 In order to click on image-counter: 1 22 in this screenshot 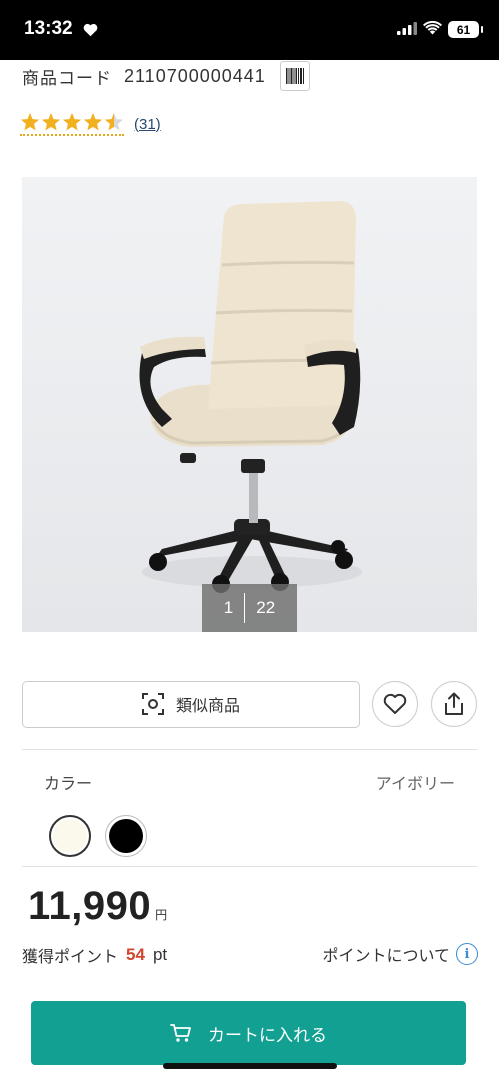, I will do `click(249, 608)`.